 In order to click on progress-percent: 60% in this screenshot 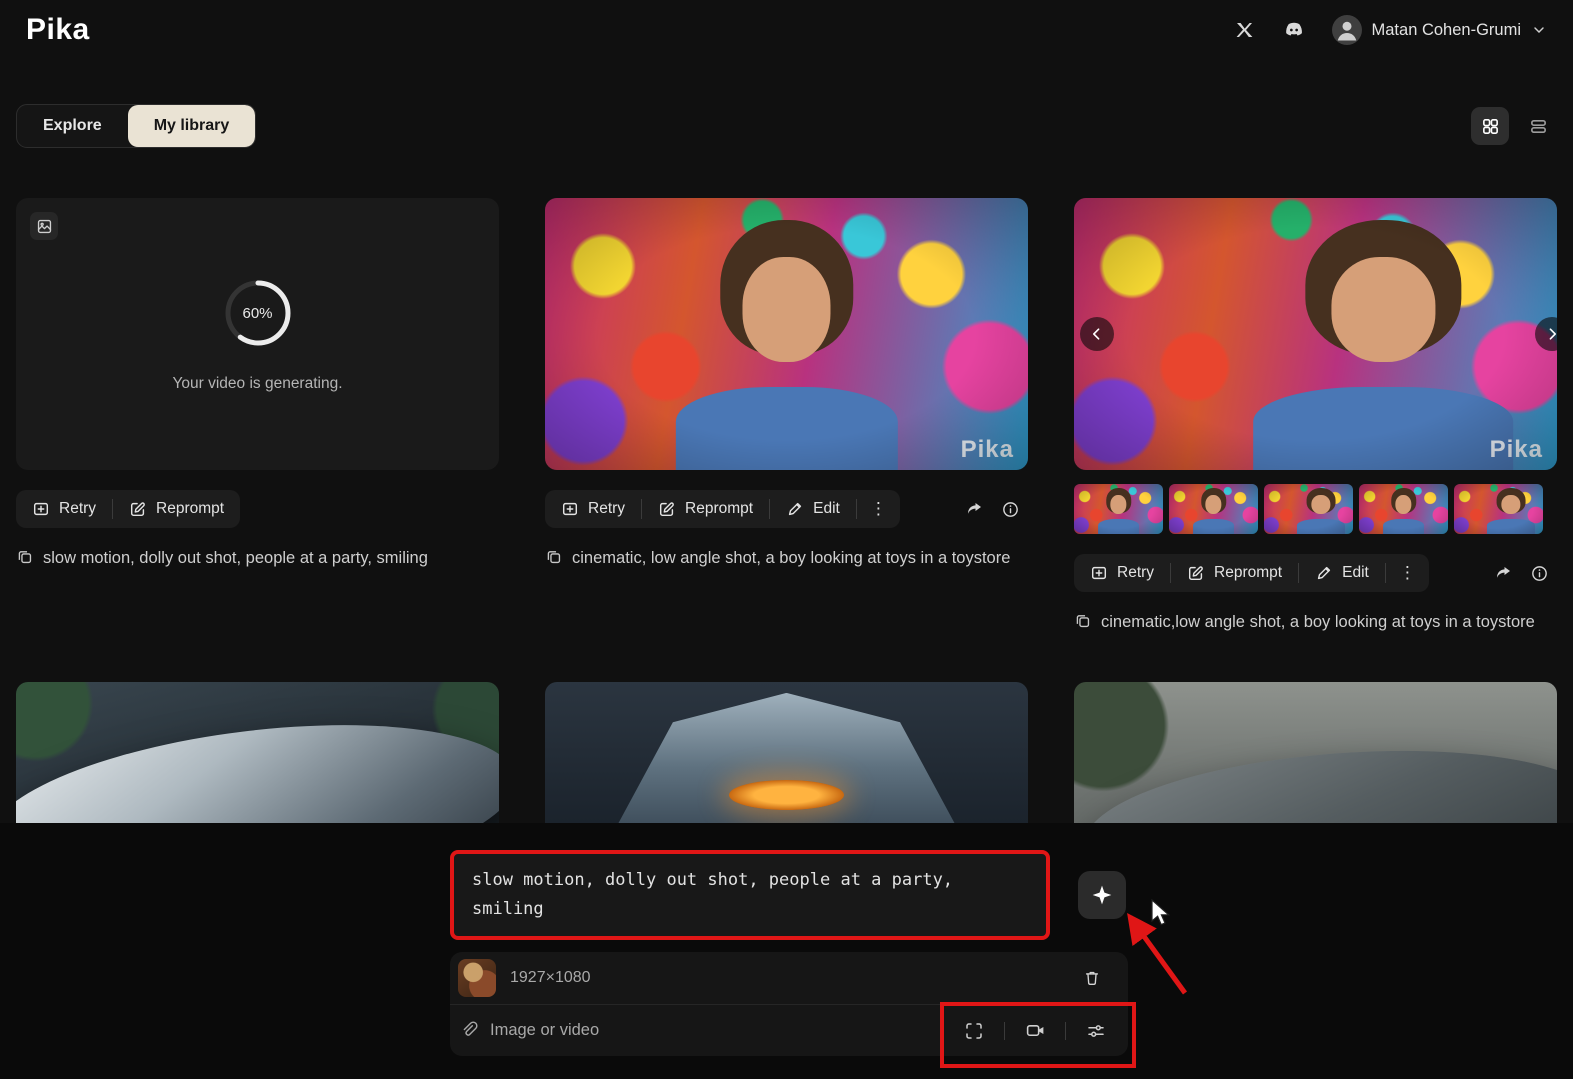, I will do `click(257, 313)`.